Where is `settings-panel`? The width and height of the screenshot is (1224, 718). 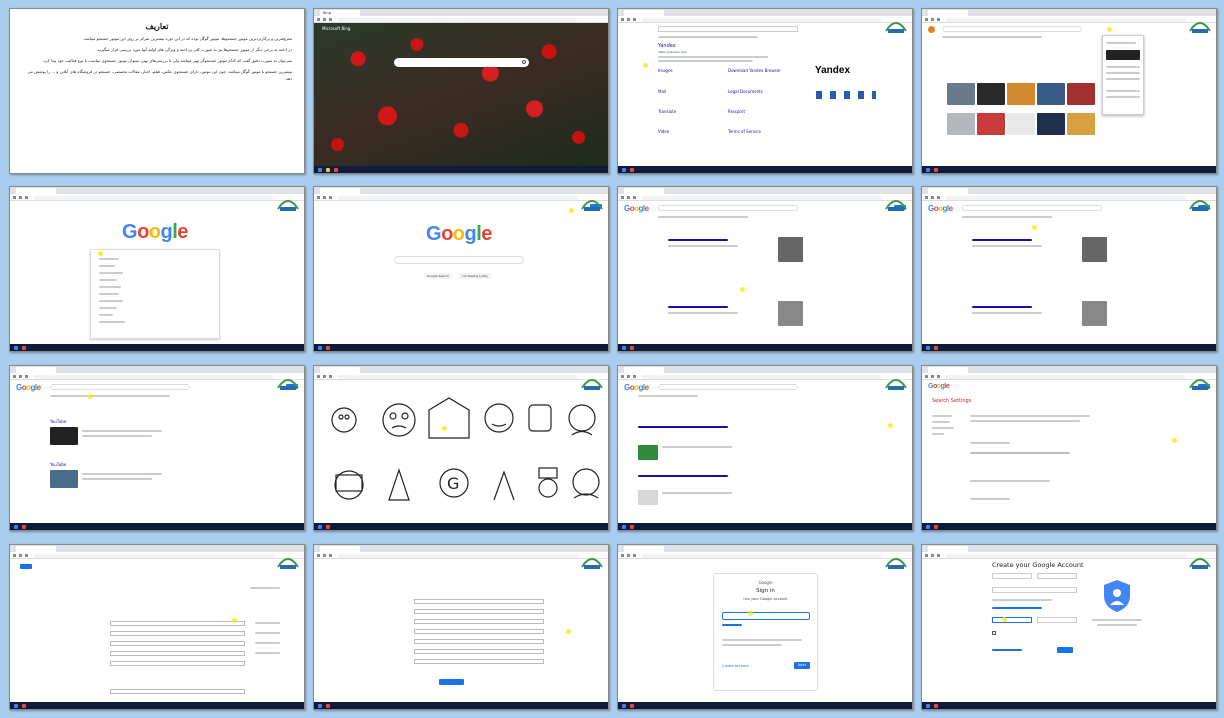
settings-panel is located at coordinates (1123, 75).